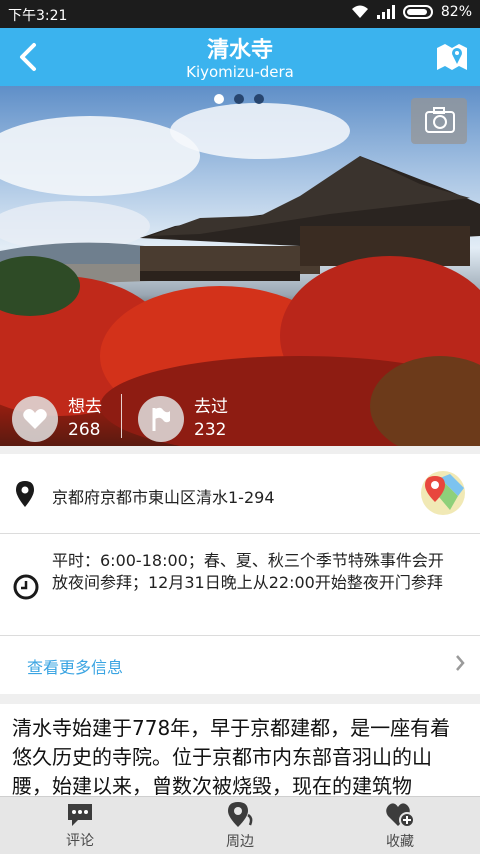  I want to click on title-bar: 清水寺 Kiyomizu-dera, so click(240, 57).